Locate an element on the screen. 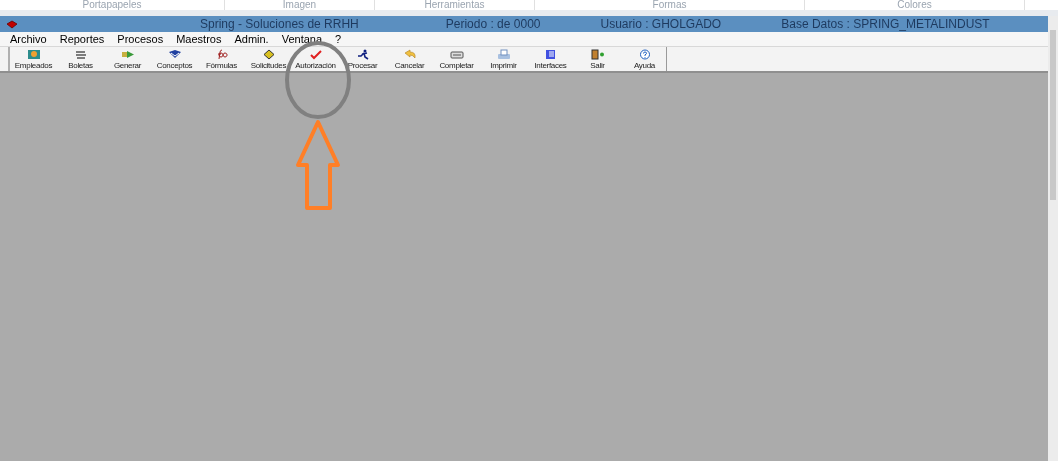  help-icon is located at coordinates (644, 54).